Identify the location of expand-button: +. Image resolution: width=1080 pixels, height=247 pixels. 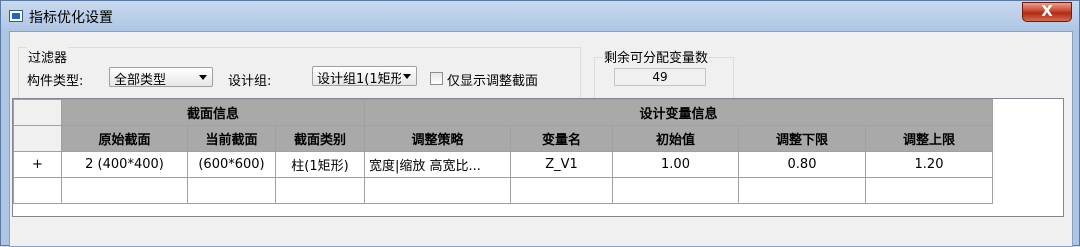
(37, 164).